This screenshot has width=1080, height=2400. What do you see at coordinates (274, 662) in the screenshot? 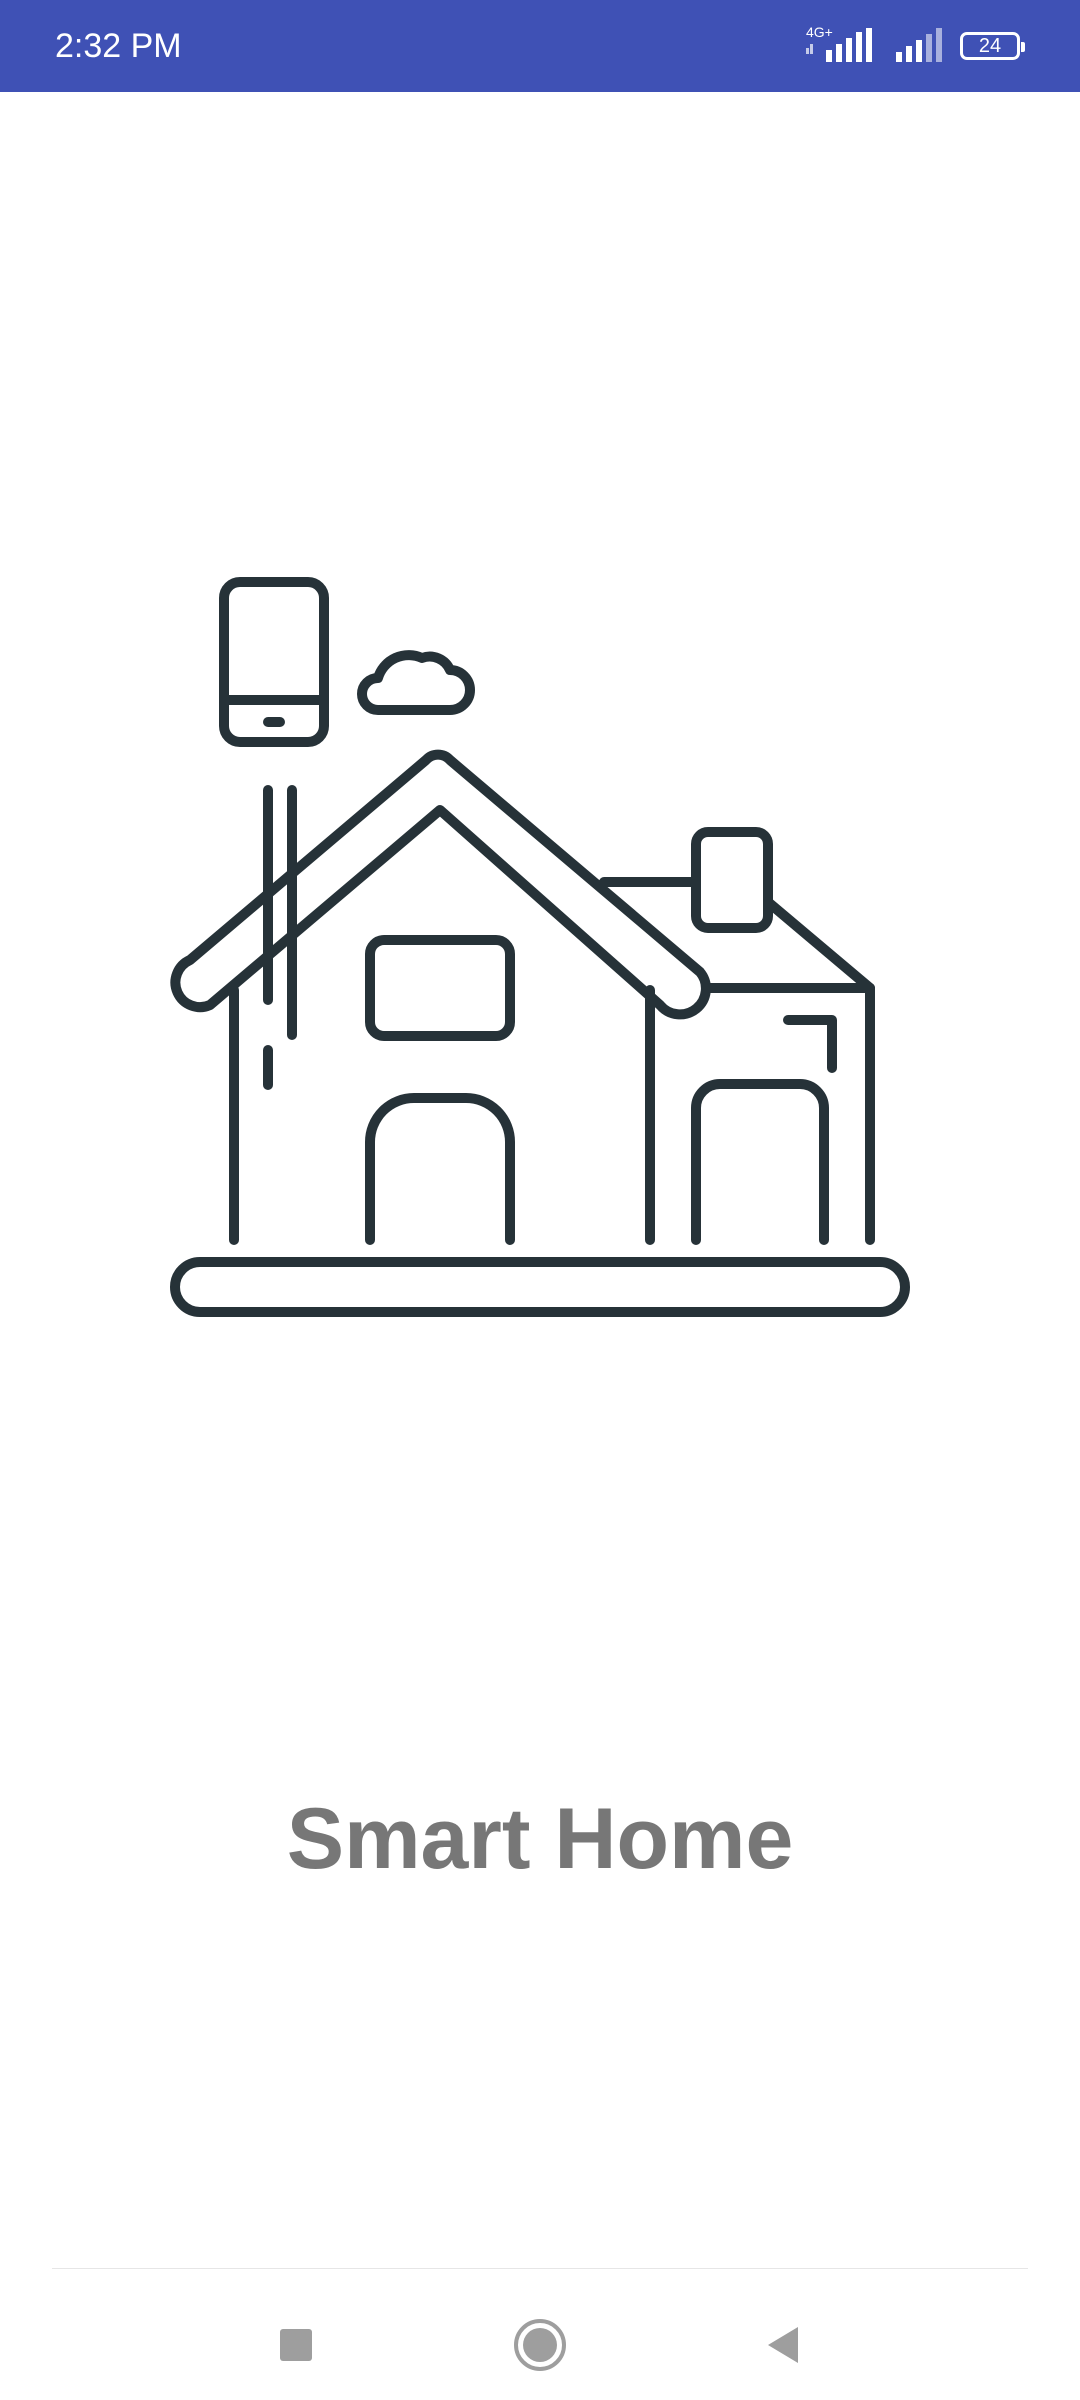
I see `smartphone-icon` at bounding box center [274, 662].